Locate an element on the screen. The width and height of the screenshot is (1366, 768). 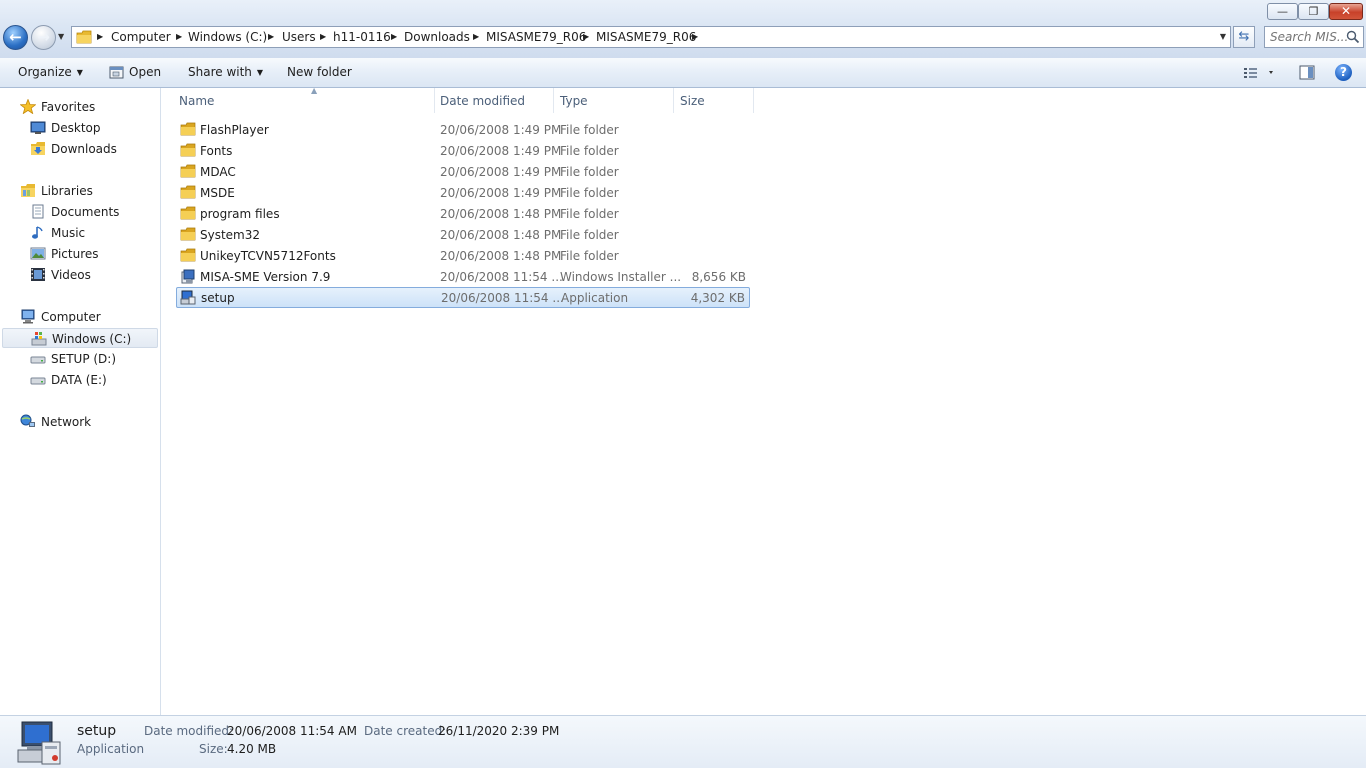
column-header-date-modified: Date modified is located at coordinates (494, 100).